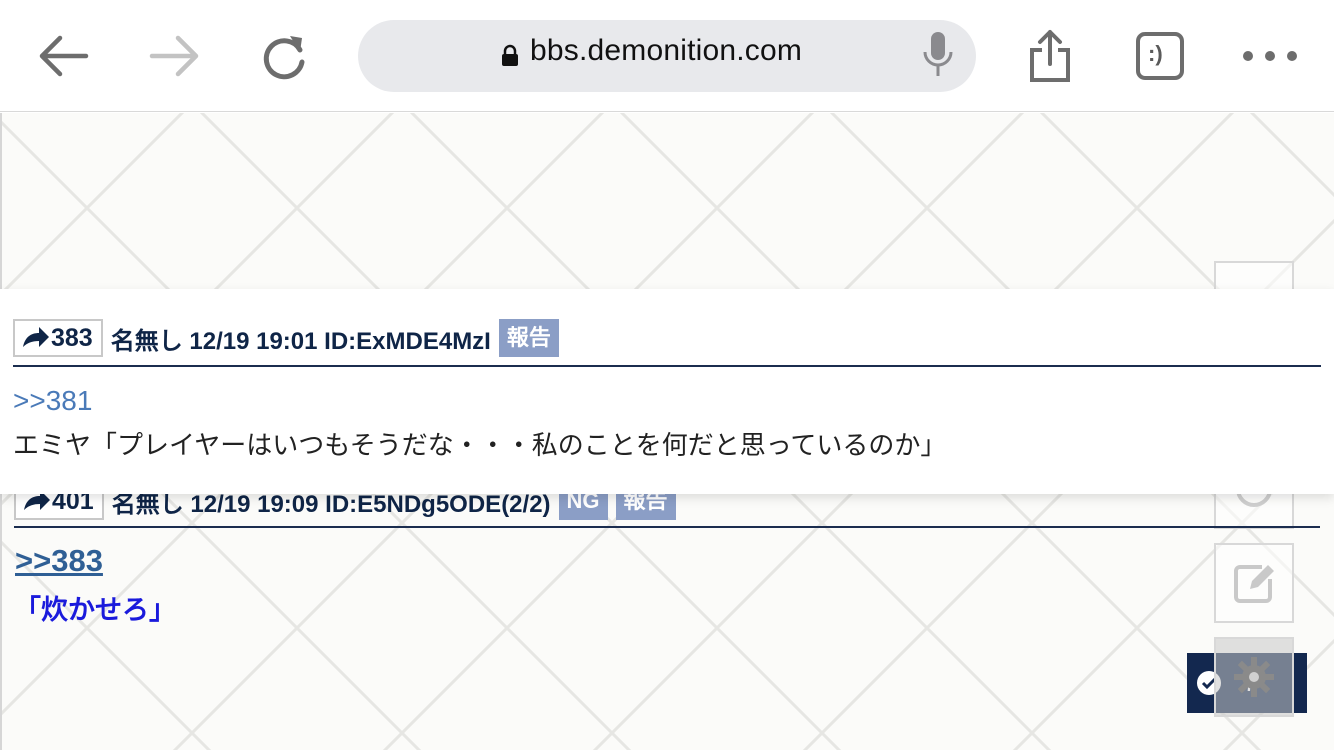 The height and width of the screenshot is (750, 1334). Describe the element at coordinates (300, 341) in the screenshot. I see `post-meta: 名無し 12/19 19:01 ID:ExMDE4MzI` at that location.